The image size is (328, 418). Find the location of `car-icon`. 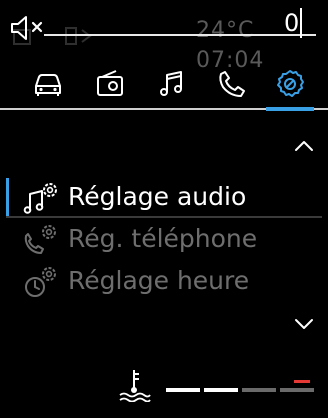

car-icon is located at coordinates (48, 85).